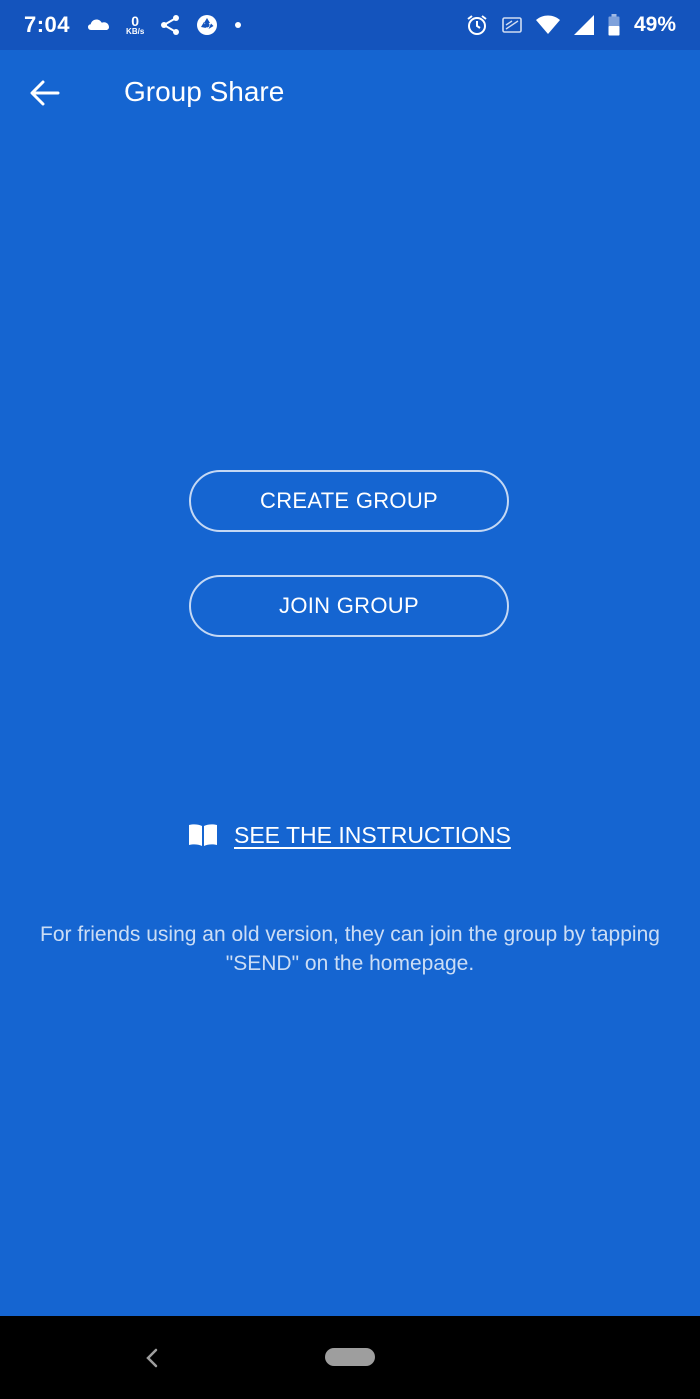  What do you see at coordinates (47, 24) in the screenshot?
I see `status-time: 7:04` at bounding box center [47, 24].